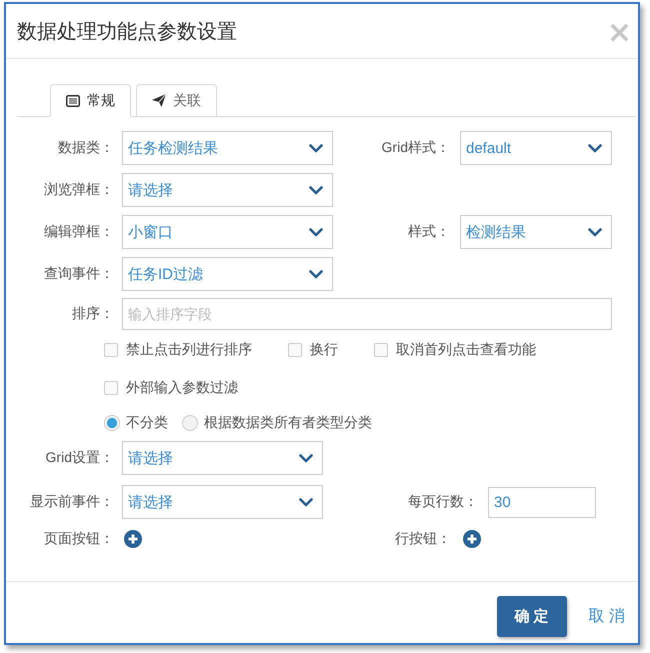 The height and width of the screenshot is (653, 650). I want to click on field-label: Grid设置：, so click(80, 458).